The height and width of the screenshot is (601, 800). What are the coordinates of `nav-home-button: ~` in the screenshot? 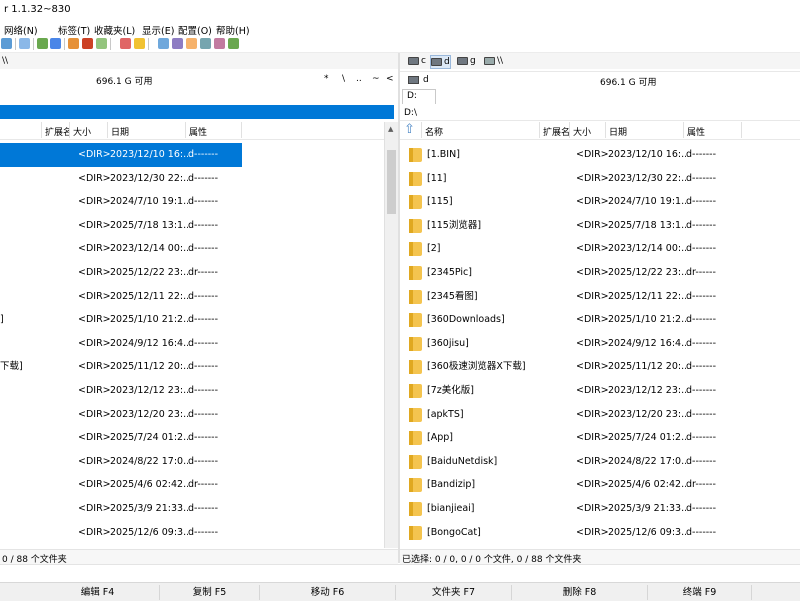 It's located at (376, 79).